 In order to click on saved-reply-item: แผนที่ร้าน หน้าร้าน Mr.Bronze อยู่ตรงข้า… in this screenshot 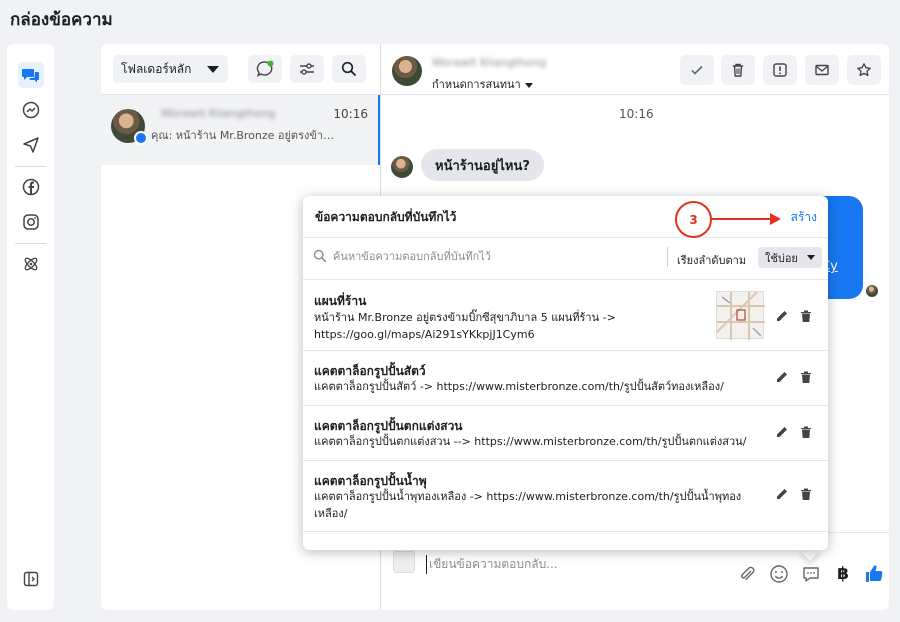, I will do `click(565, 315)`.